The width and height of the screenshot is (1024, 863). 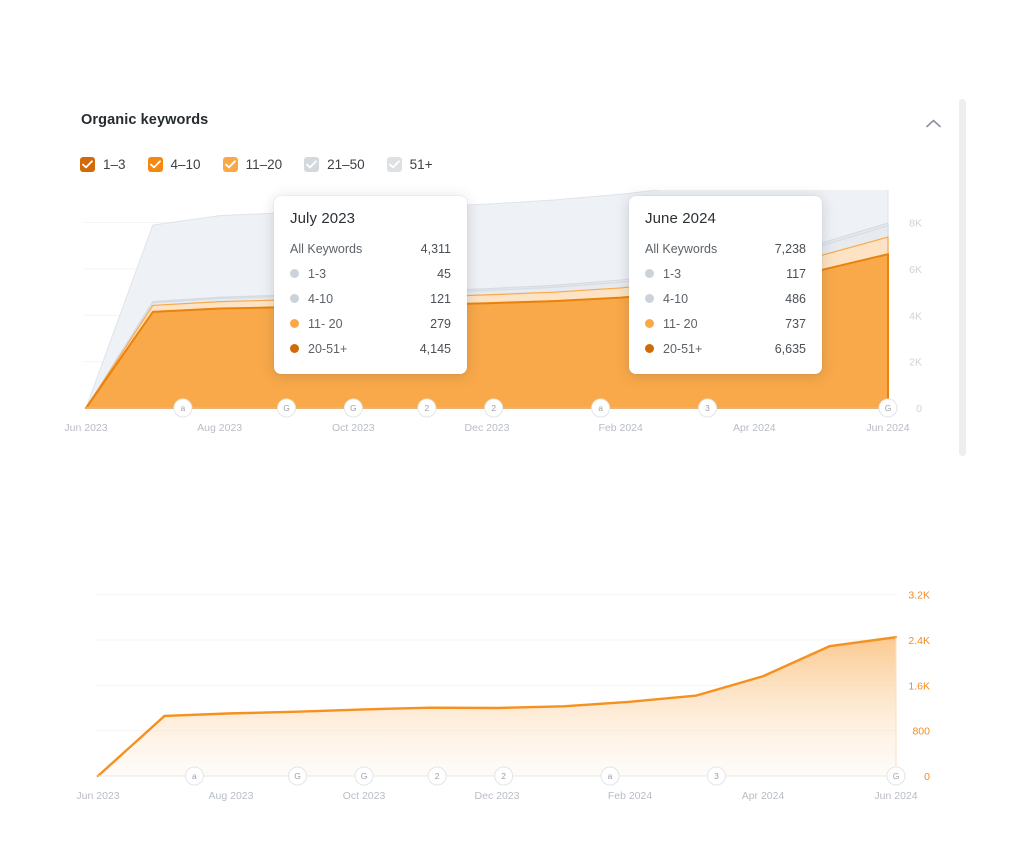 I want to click on tooltip-series-row: 1-3 45, so click(x=370, y=273).